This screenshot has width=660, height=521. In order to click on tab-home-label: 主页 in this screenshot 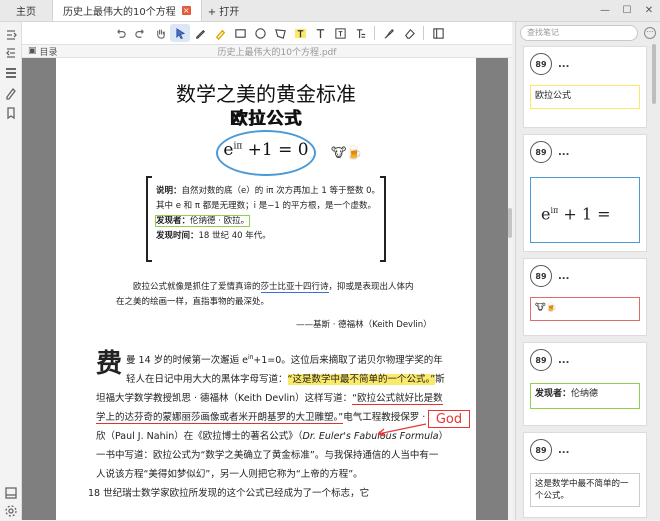, I will do `click(26, 12)`.